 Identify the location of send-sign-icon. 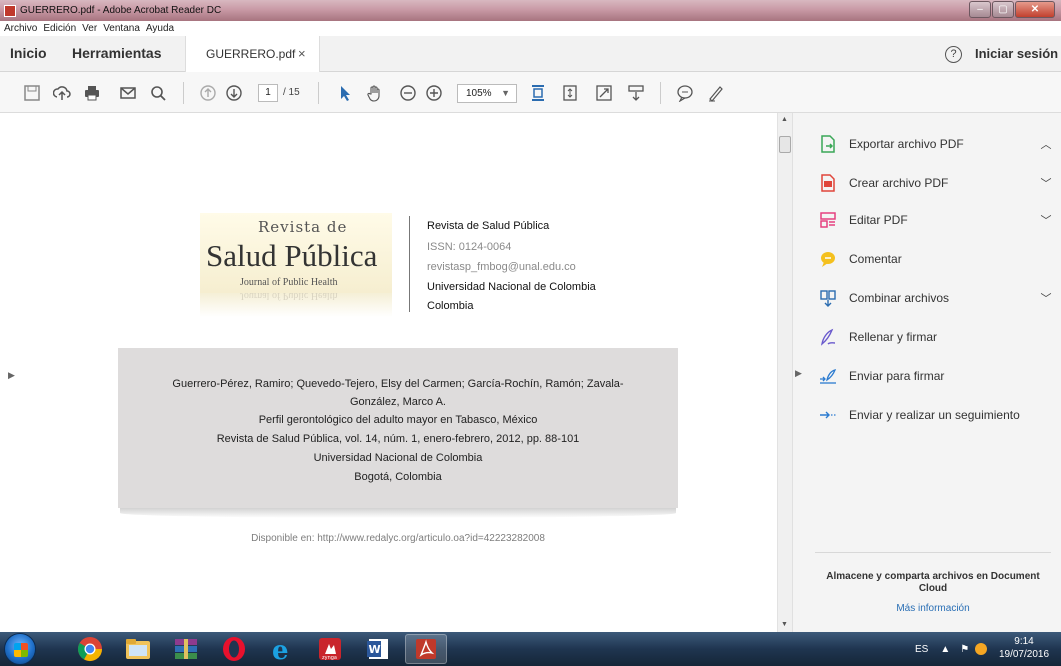
(828, 376).